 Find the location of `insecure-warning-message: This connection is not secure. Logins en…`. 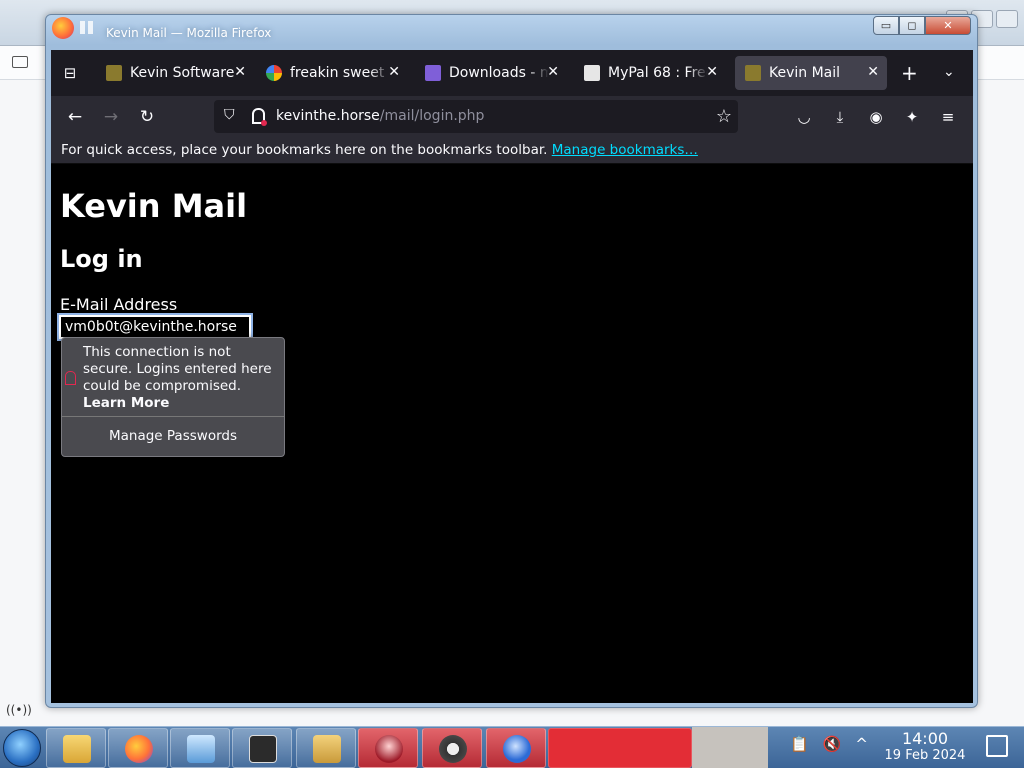

insecure-warning-message: This connection is not secure. Logins en… is located at coordinates (177, 369).